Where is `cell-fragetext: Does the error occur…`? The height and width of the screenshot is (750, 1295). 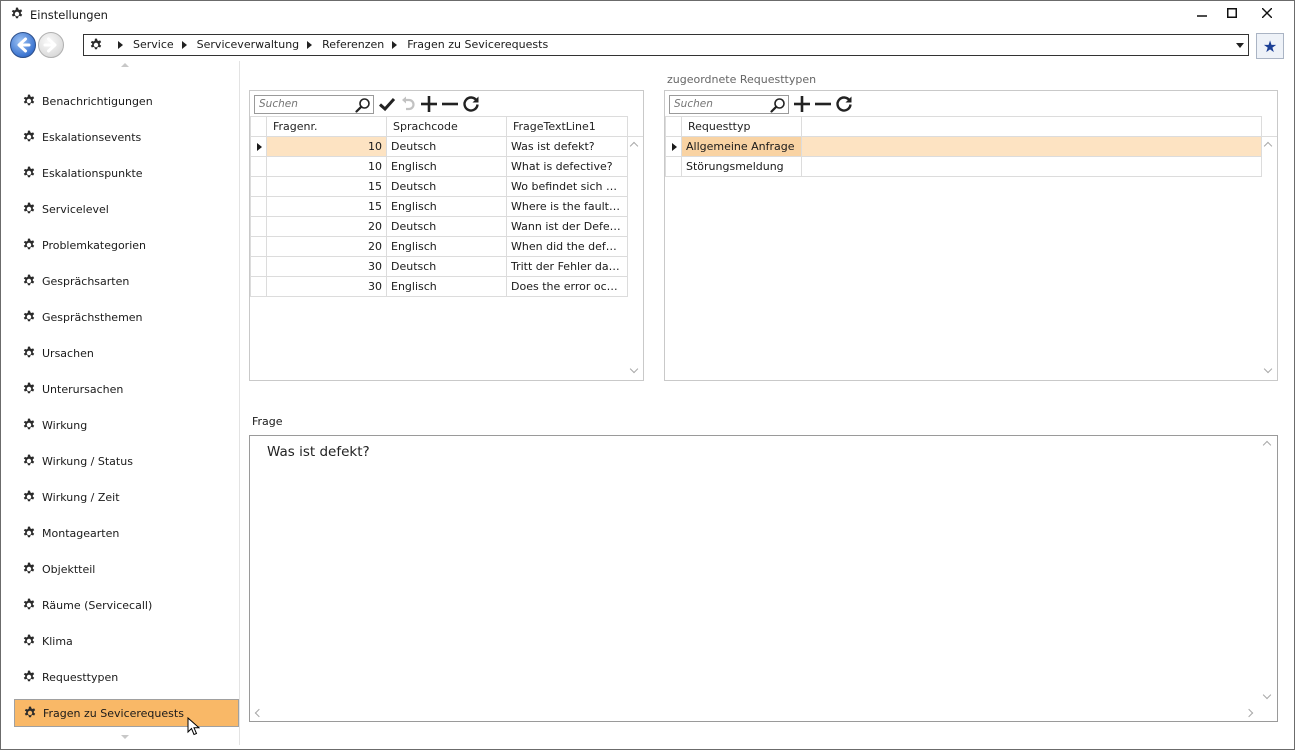
cell-fragetext: Does the error occur… is located at coordinates (567, 286).